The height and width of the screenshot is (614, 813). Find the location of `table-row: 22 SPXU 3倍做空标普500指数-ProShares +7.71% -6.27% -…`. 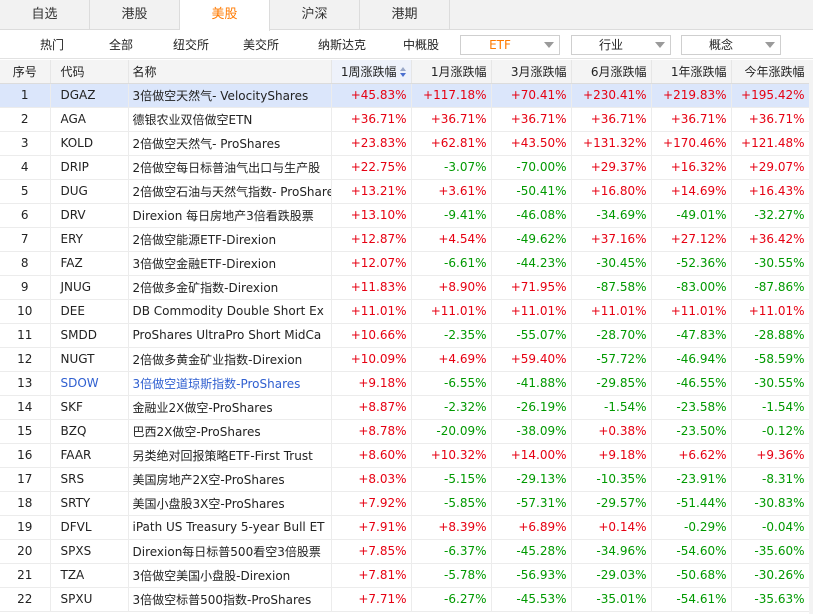

table-row: 22 SPXU 3倍做空标普500指数-ProShares +7.71% -6.27% -… is located at coordinates (405, 599).